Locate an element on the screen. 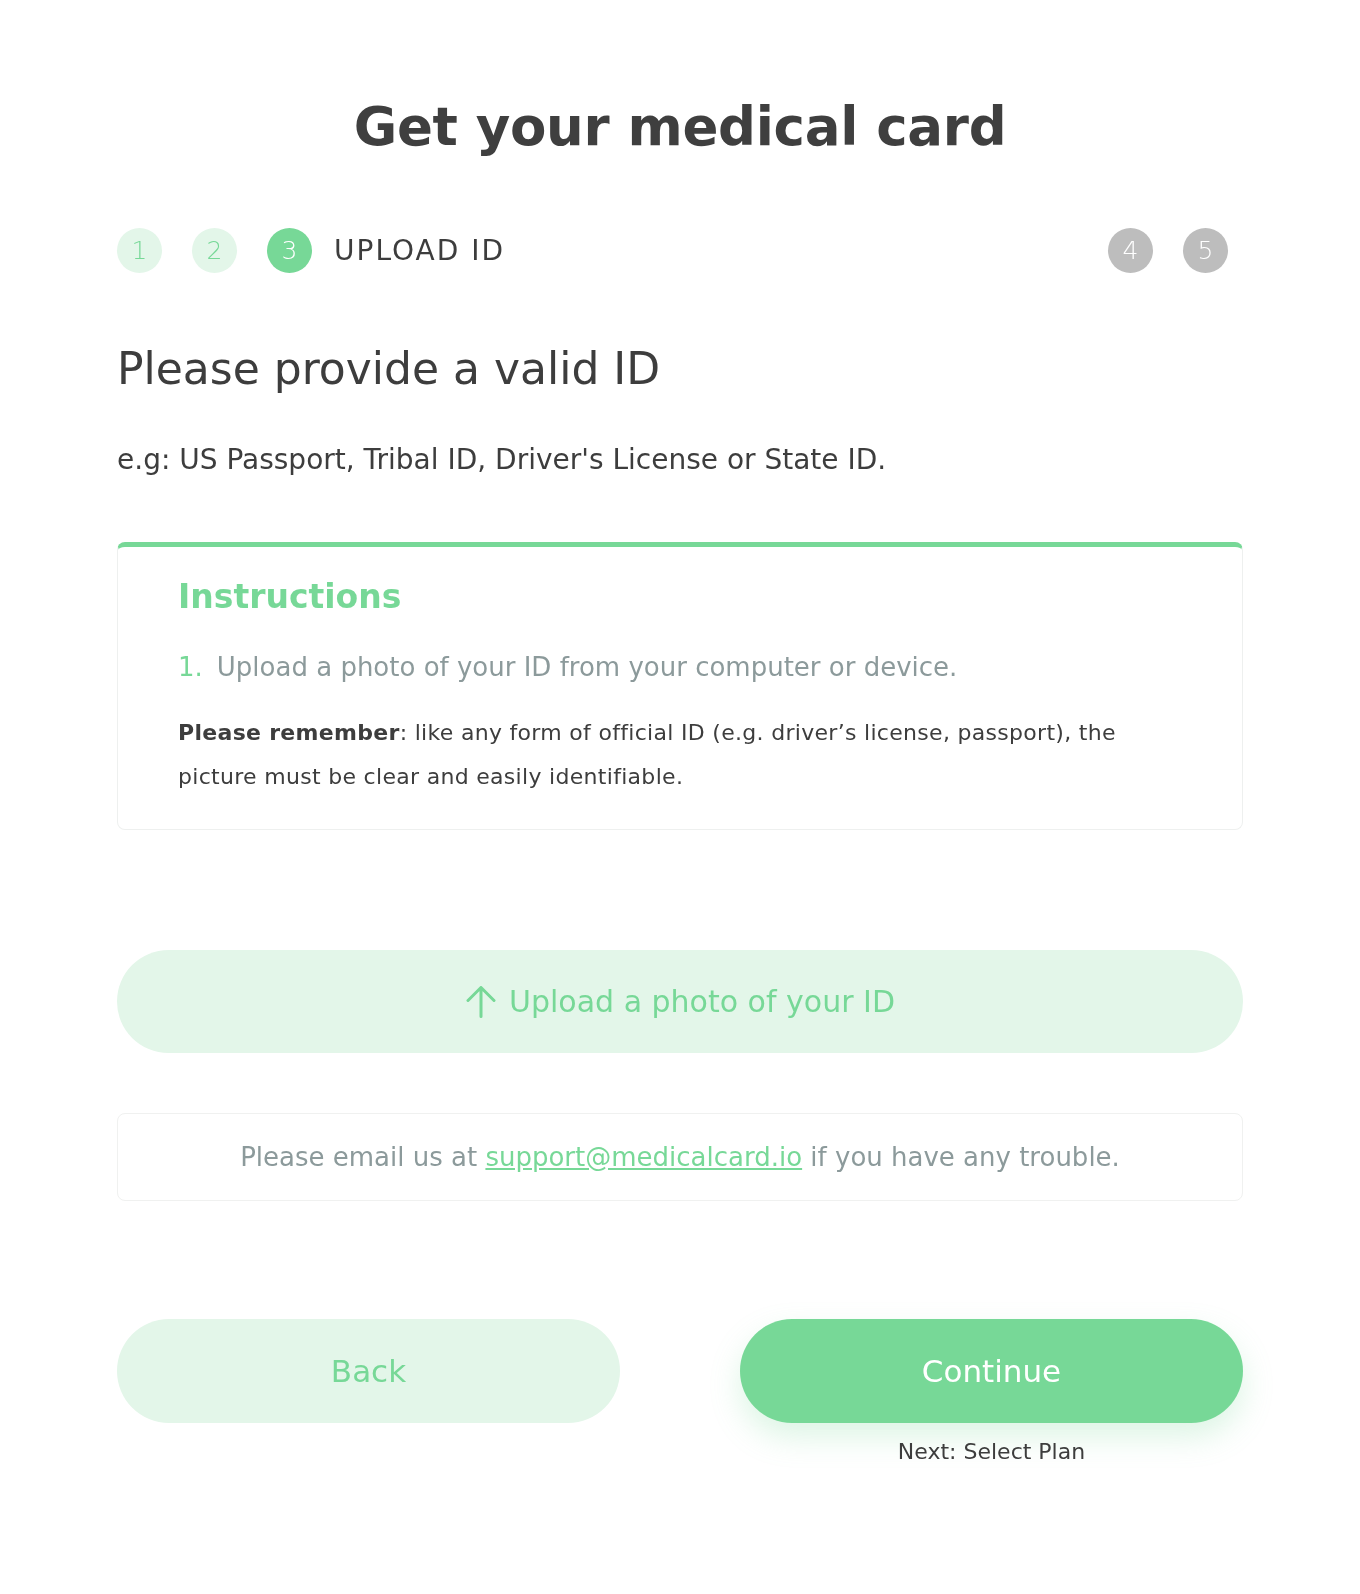  section-description: e.g: US Passport, Tribal ID, Driver's License or State ID. is located at coordinates (502, 460).